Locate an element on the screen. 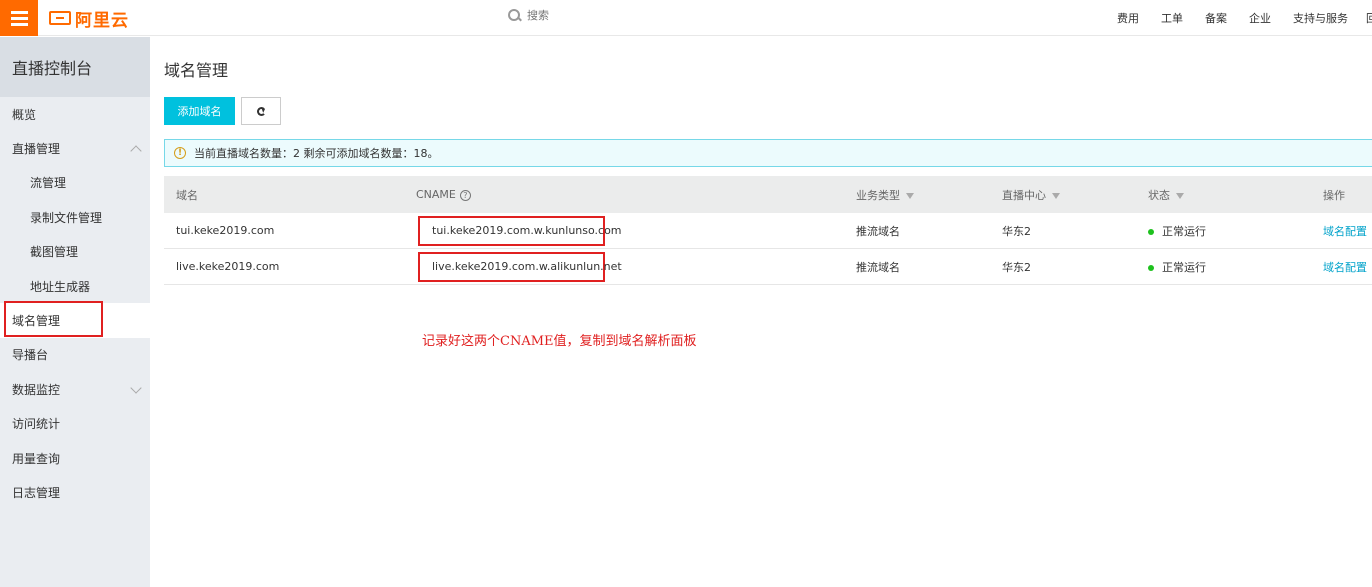  highlight-box-domain-management is located at coordinates (53, 319).